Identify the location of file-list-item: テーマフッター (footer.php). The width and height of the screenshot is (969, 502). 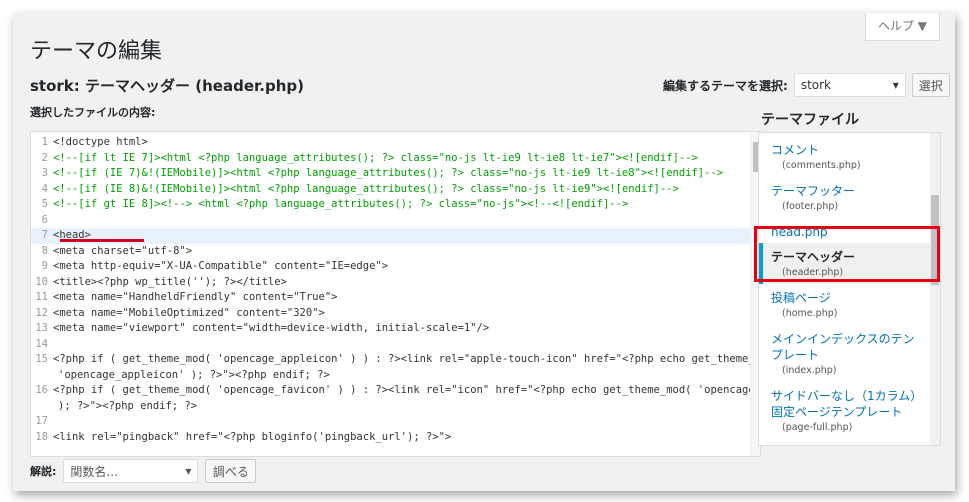
(849, 197).